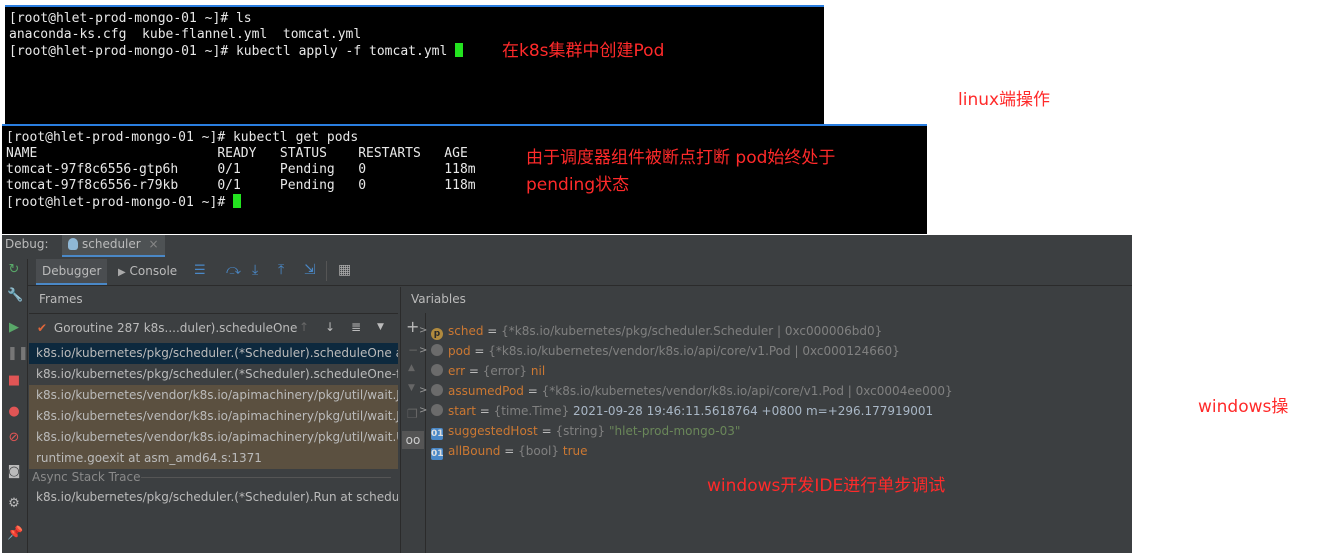 The width and height of the screenshot is (1332, 560). I want to click on debug-label: Debug:, so click(27, 244).